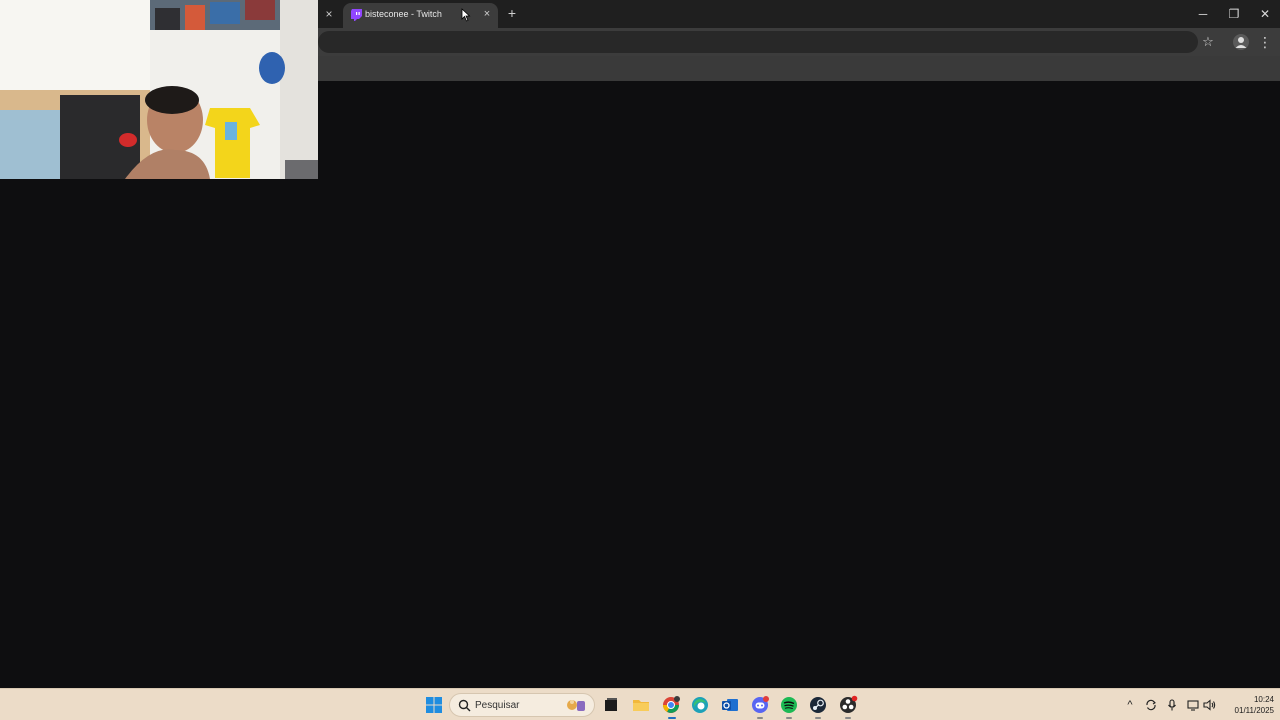 The width and height of the screenshot is (1280, 720). I want to click on sync-icon, so click(1151, 705).